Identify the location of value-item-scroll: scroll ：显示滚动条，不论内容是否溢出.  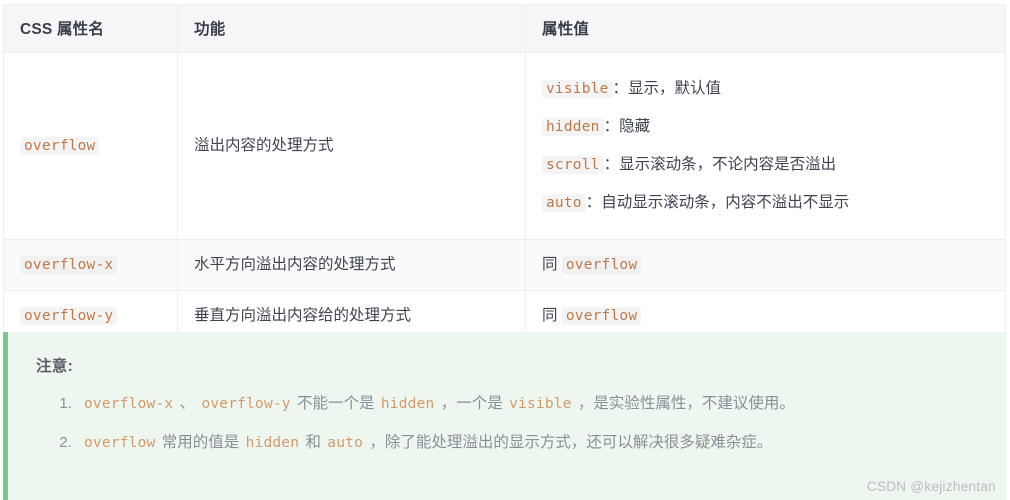
(765, 165).